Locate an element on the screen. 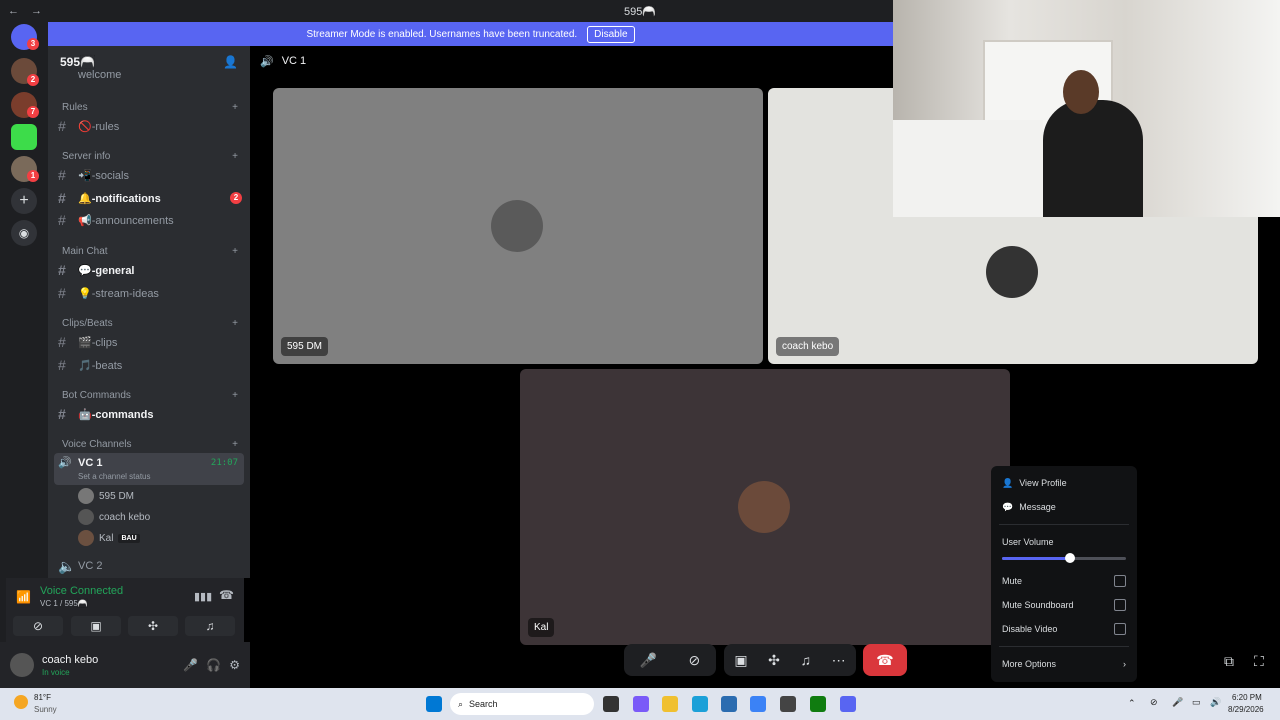 The image size is (1280, 720). more-icon: ⋯ is located at coordinates (839, 660).